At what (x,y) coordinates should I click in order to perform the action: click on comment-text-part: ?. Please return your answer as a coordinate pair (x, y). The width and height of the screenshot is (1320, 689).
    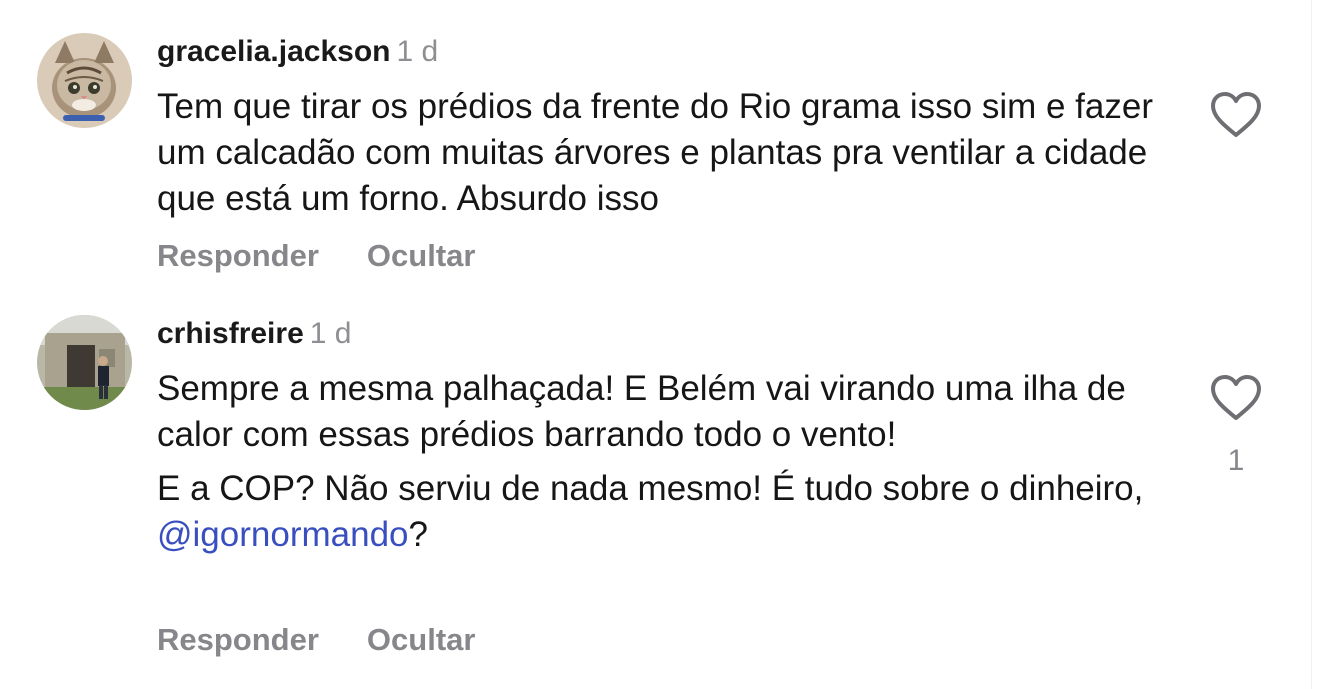
    Looking at the image, I should click on (418, 534).